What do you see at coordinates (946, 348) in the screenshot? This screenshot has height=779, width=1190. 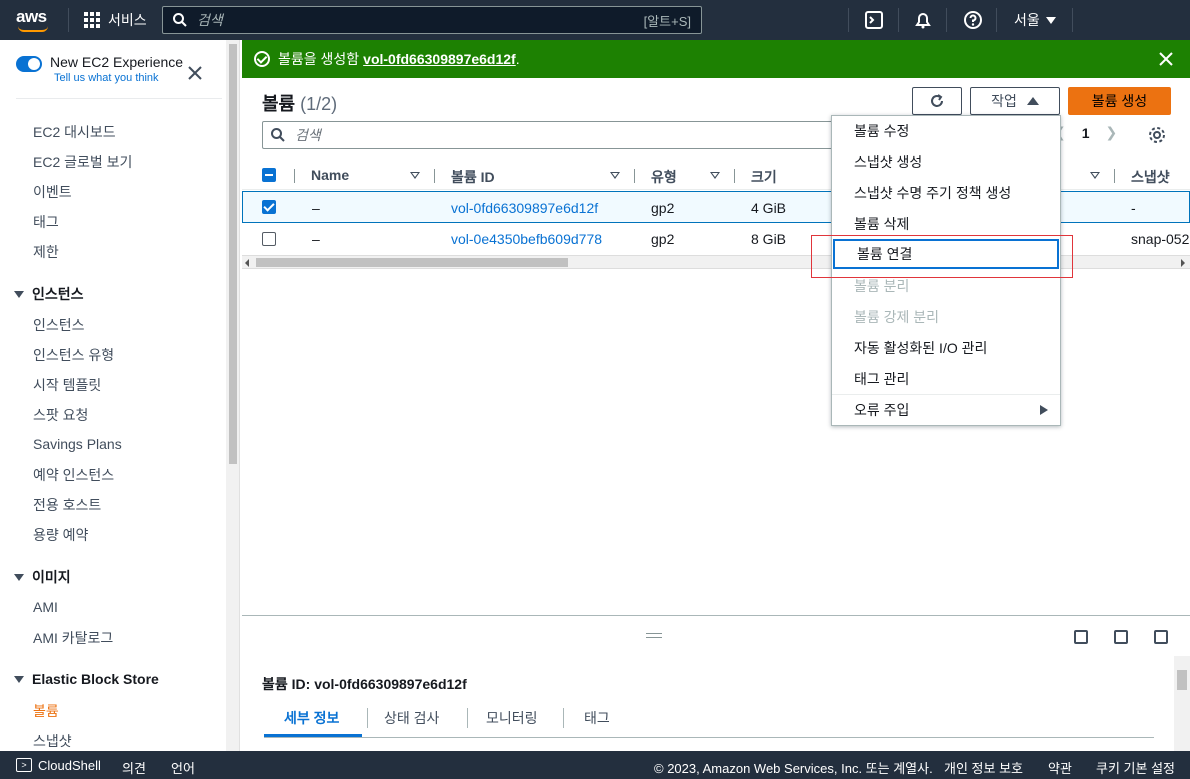 I see `menu-item-auto-enabled-io: 자동 활성화된 I/O 관리` at bounding box center [946, 348].